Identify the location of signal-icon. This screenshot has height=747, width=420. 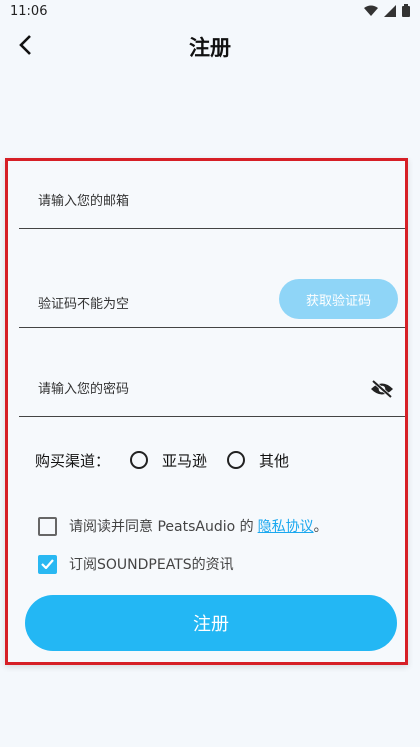
(390, 10).